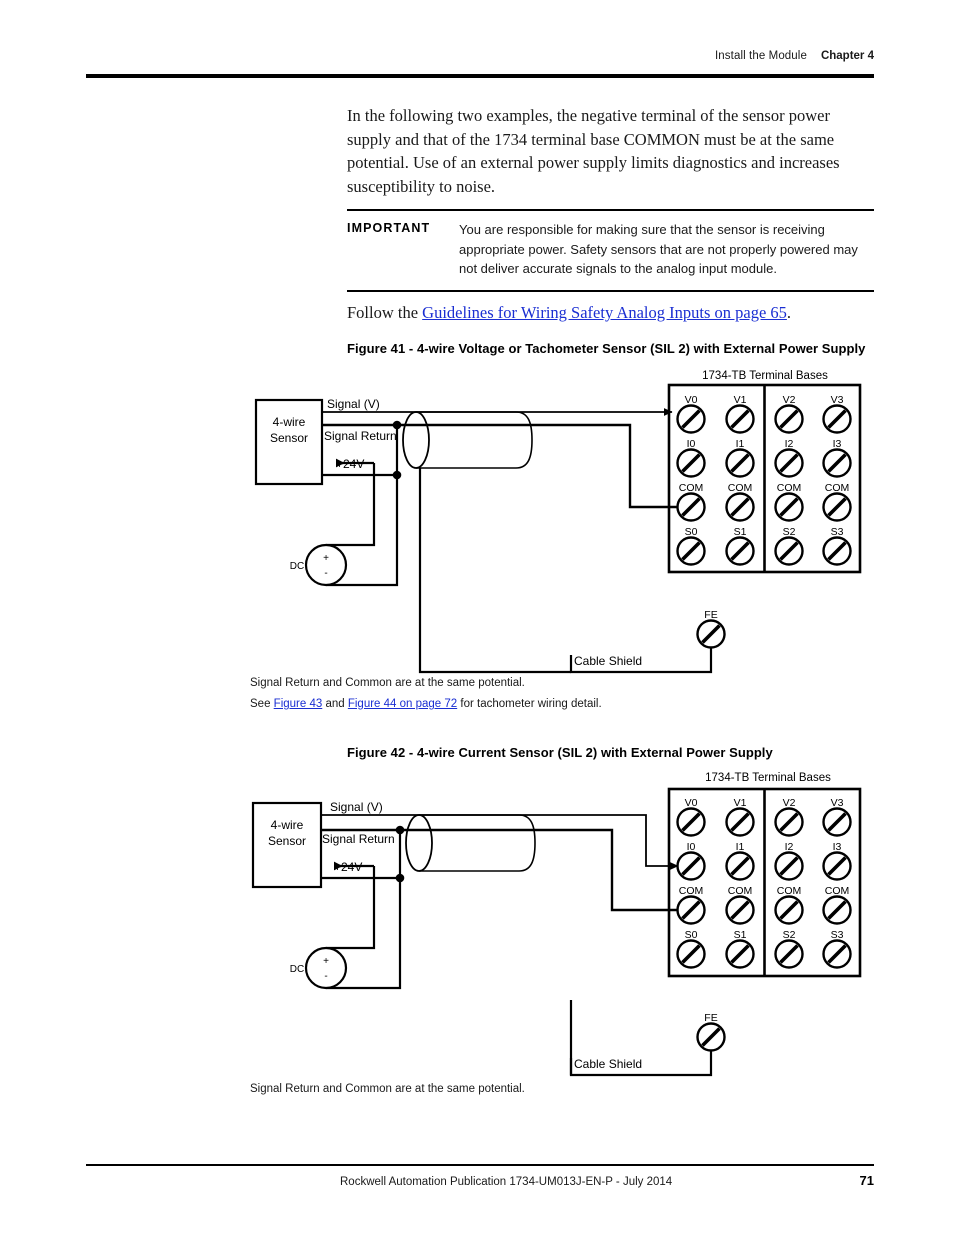 This screenshot has height=1235, width=954. What do you see at coordinates (711, 634) in the screenshot?
I see `figure-41-fe-terminal` at bounding box center [711, 634].